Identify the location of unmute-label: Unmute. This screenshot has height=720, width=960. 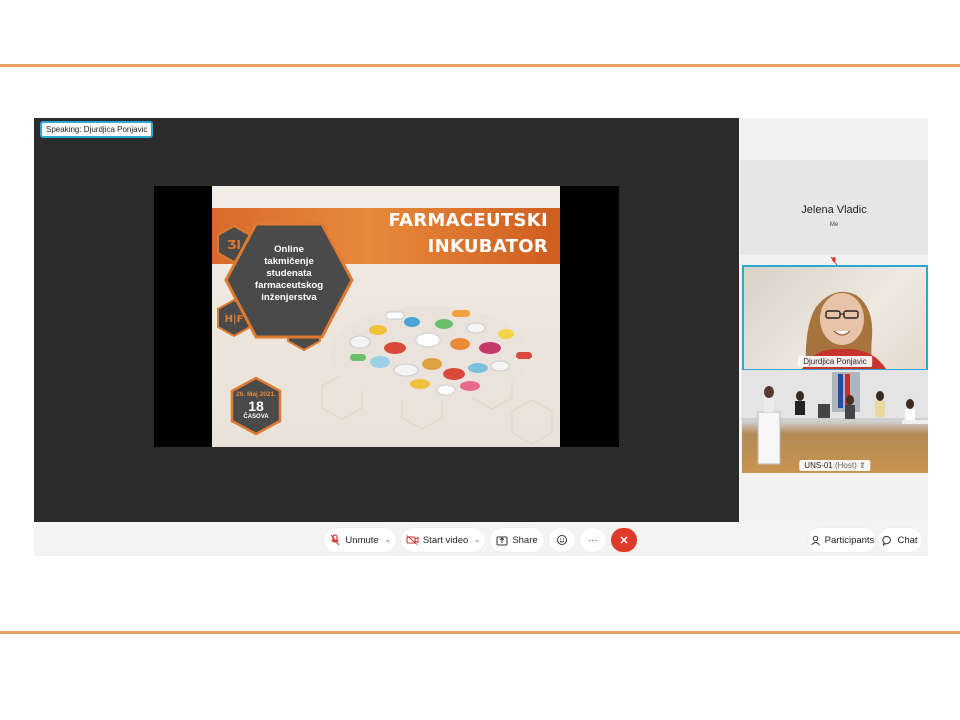
(362, 540).